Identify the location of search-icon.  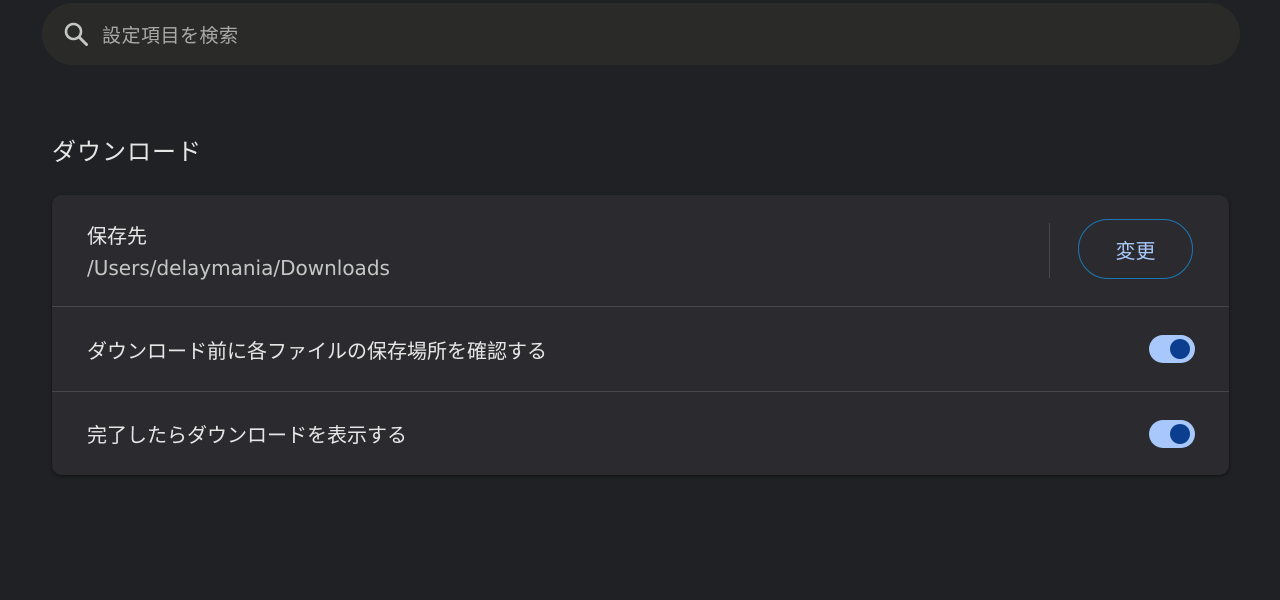
(76, 34).